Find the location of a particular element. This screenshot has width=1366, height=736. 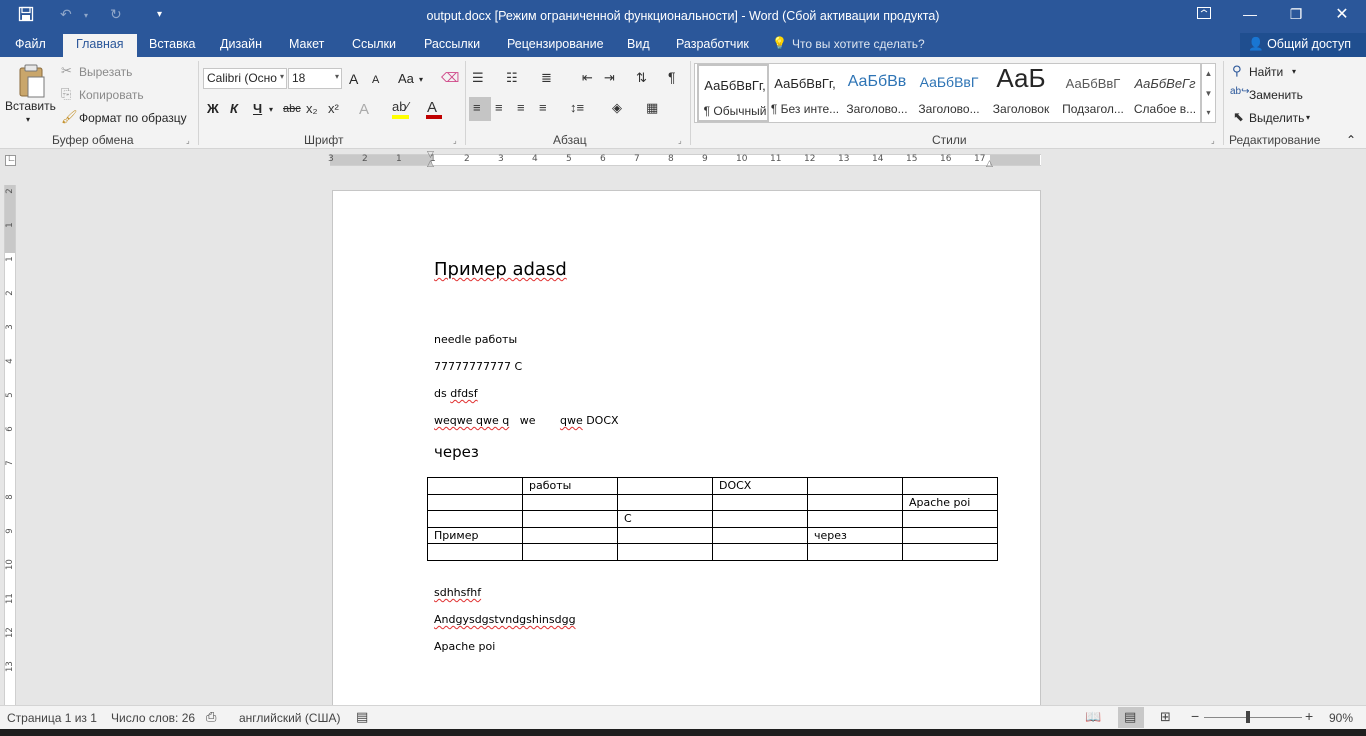

change-case-button: Aa is located at coordinates (406, 78).